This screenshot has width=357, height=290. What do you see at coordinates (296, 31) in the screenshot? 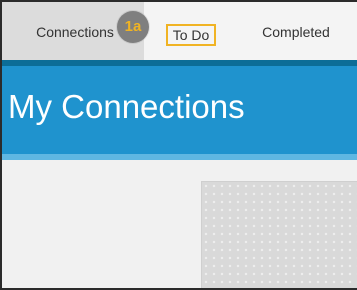
I see `tab-completed: Completed` at bounding box center [296, 31].